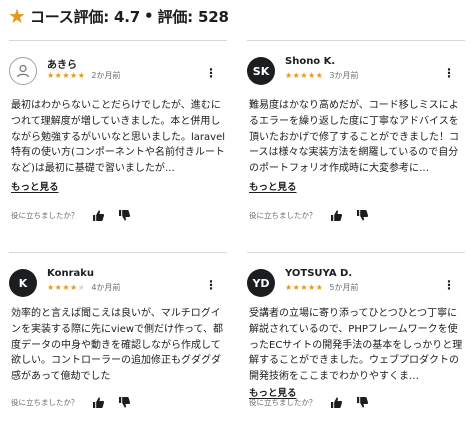 The height and width of the screenshot is (445, 474). I want to click on ratings-count: 評価: 528, so click(193, 16).